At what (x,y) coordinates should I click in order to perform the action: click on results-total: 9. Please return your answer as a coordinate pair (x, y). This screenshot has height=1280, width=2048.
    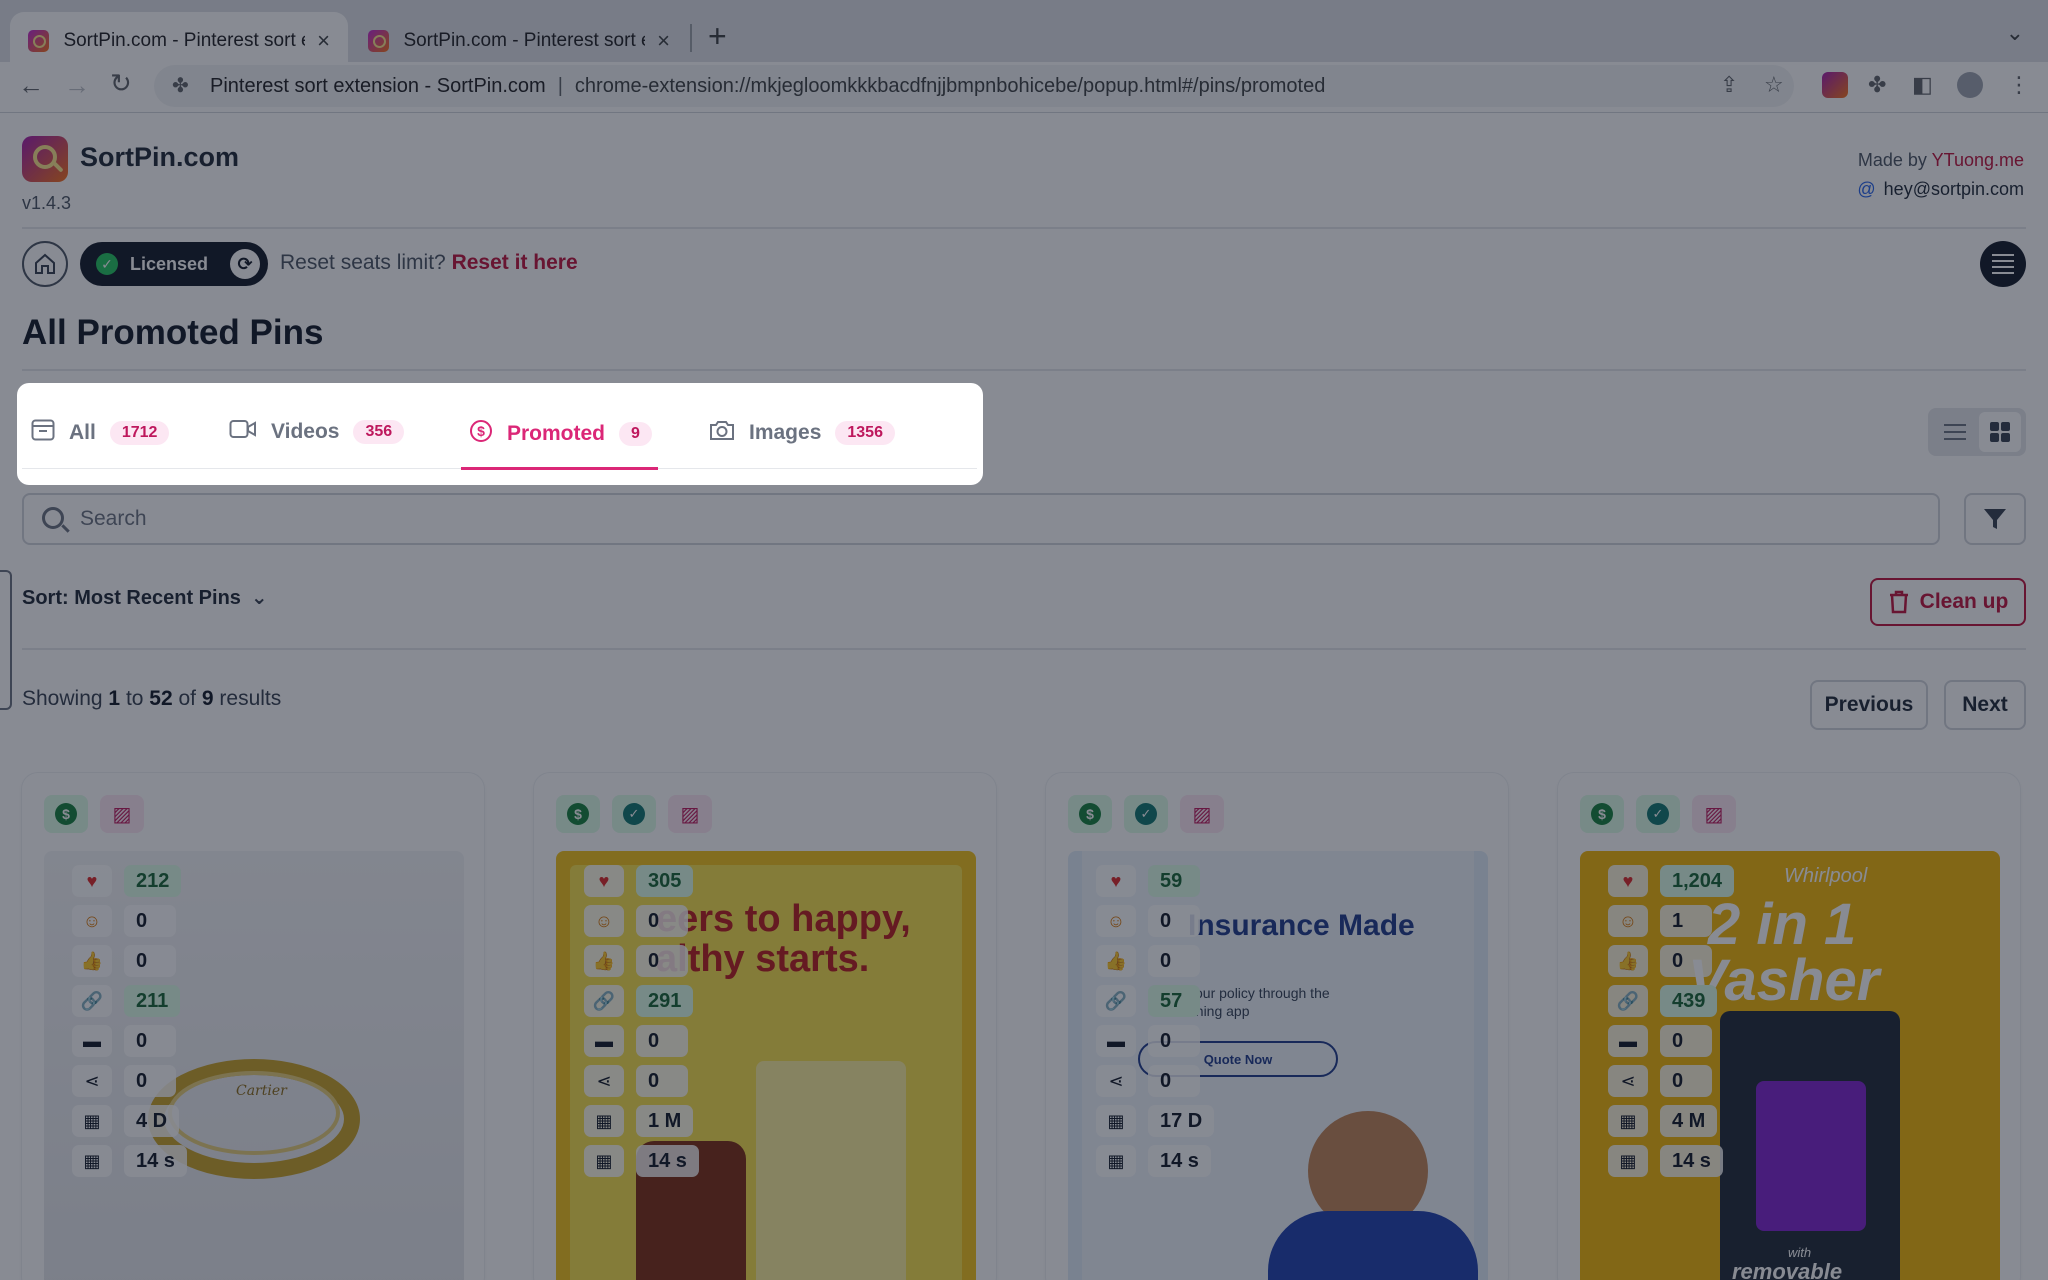
    Looking at the image, I should click on (207, 698).